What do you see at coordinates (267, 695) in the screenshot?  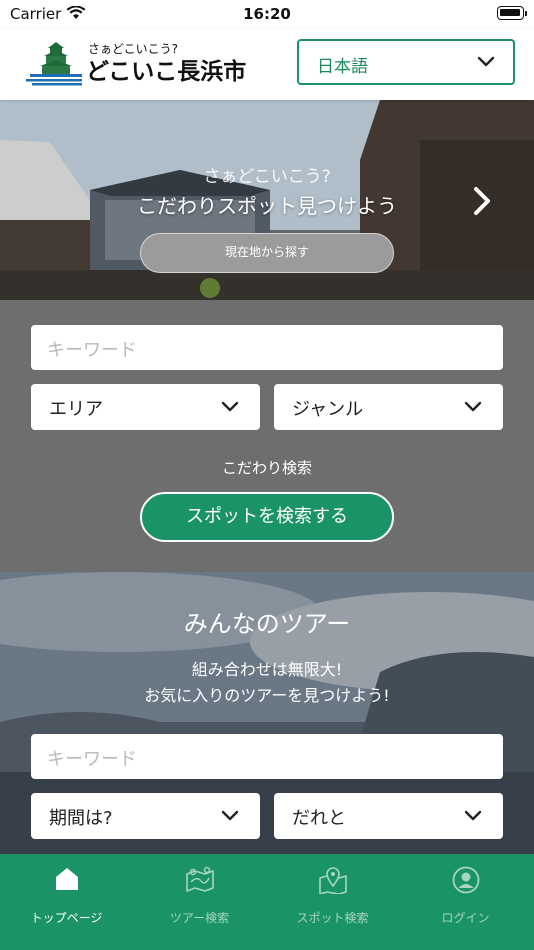 I see `tour-subtitle-line2: お気に入りのツアーを見つけよう!` at bounding box center [267, 695].